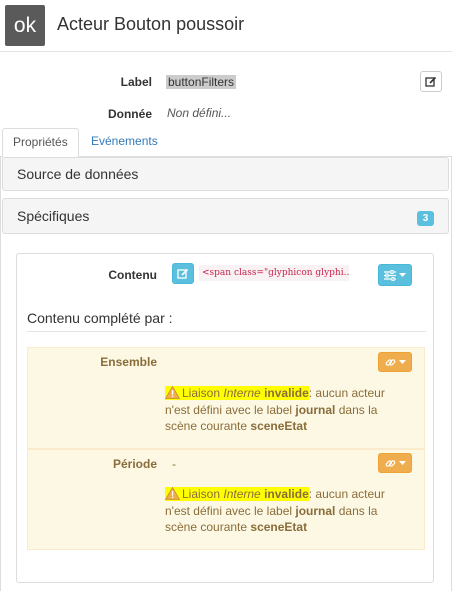  I want to click on tab-evenements: Evénements, so click(124, 142).